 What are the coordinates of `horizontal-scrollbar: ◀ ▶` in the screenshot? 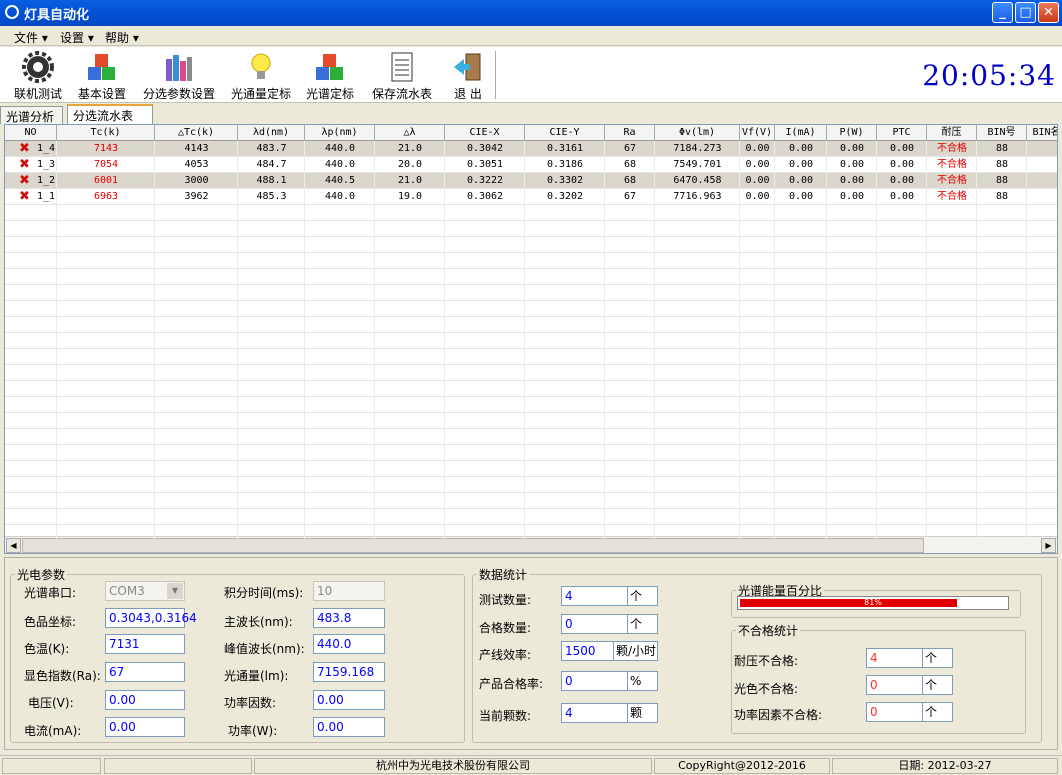 It's located at (531, 544).